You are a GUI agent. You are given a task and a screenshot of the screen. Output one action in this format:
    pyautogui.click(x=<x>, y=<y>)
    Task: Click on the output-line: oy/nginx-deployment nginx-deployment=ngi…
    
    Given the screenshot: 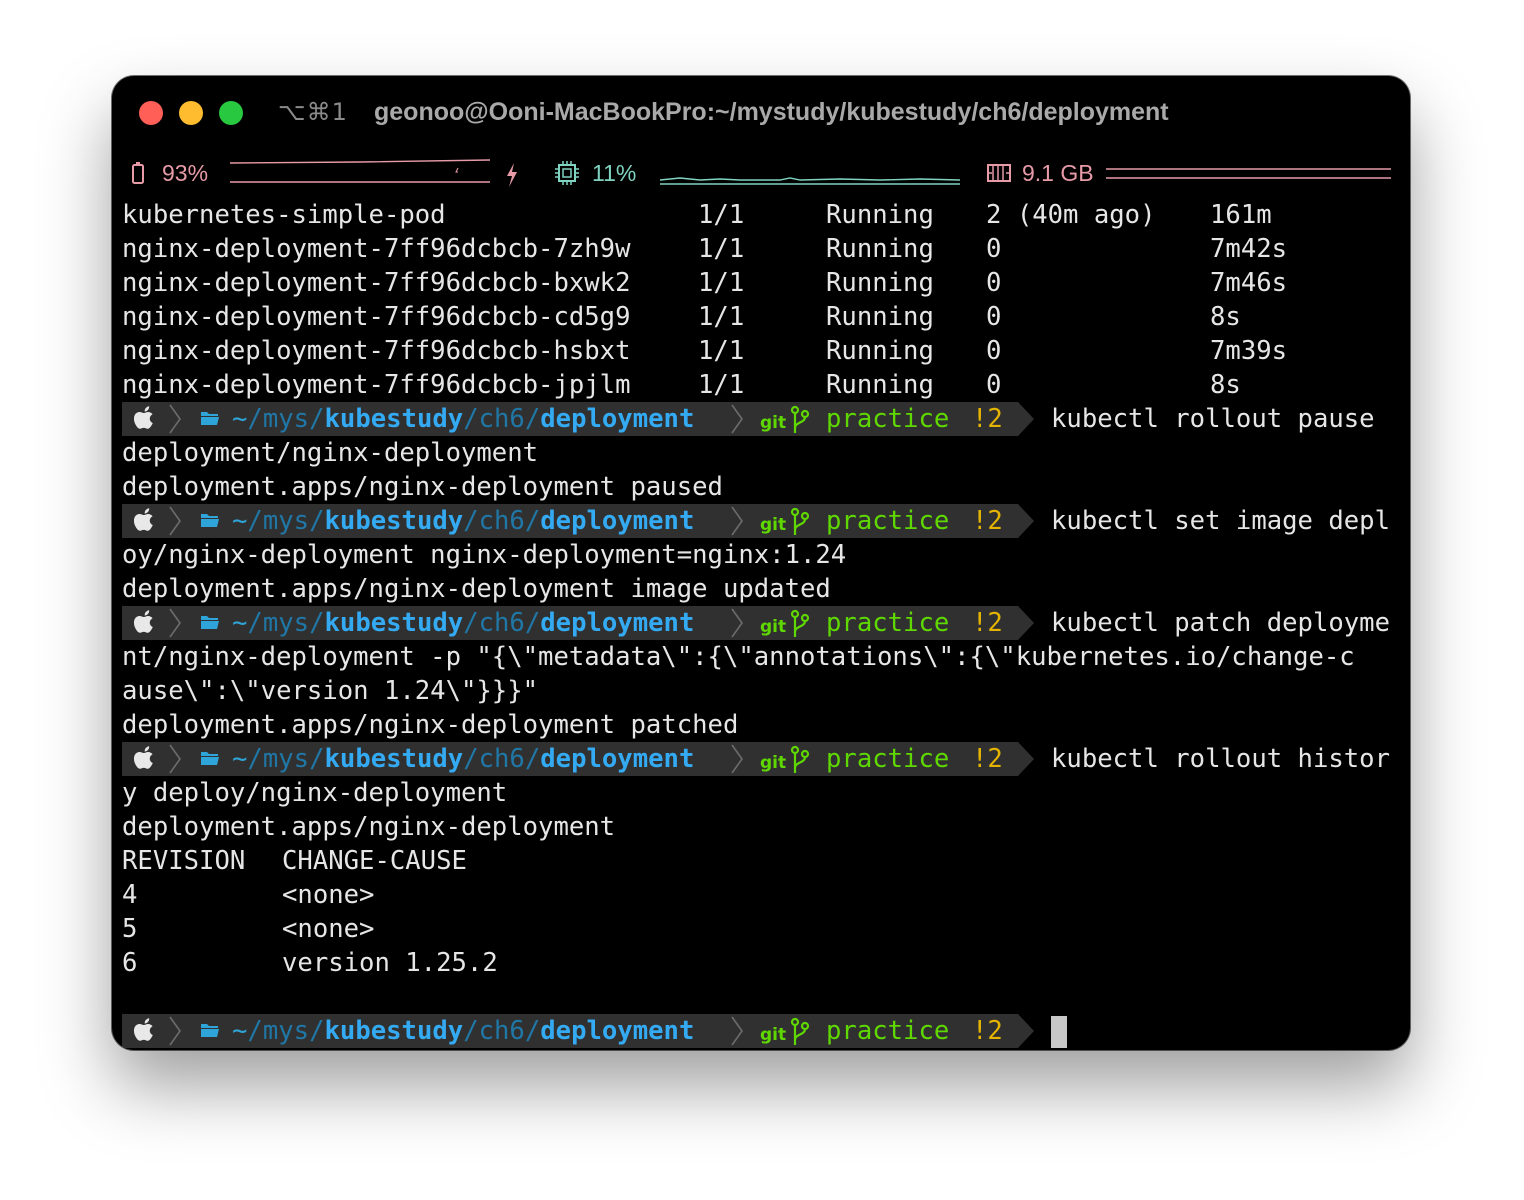 What is the action you would take?
    pyautogui.click(x=484, y=555)
    